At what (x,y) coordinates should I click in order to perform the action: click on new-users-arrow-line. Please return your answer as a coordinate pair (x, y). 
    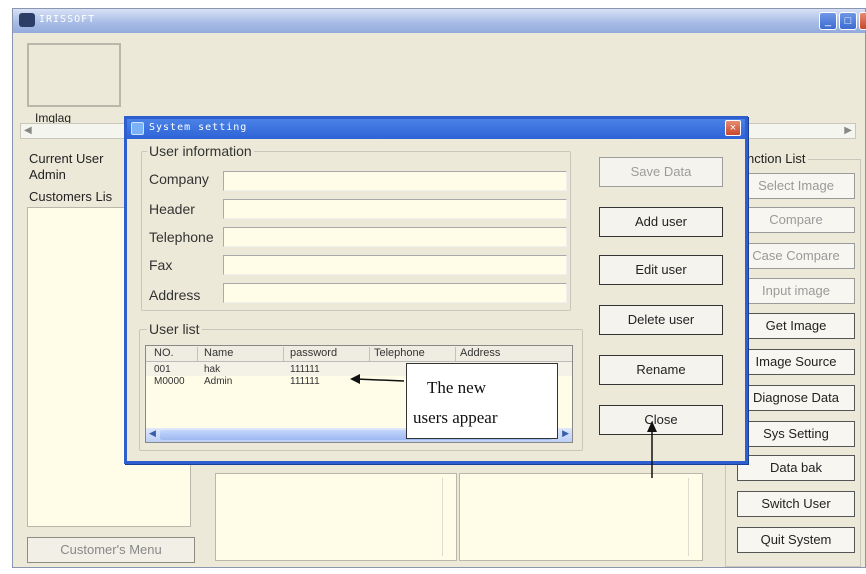
    Looking at the image, I should click on (380, 380).